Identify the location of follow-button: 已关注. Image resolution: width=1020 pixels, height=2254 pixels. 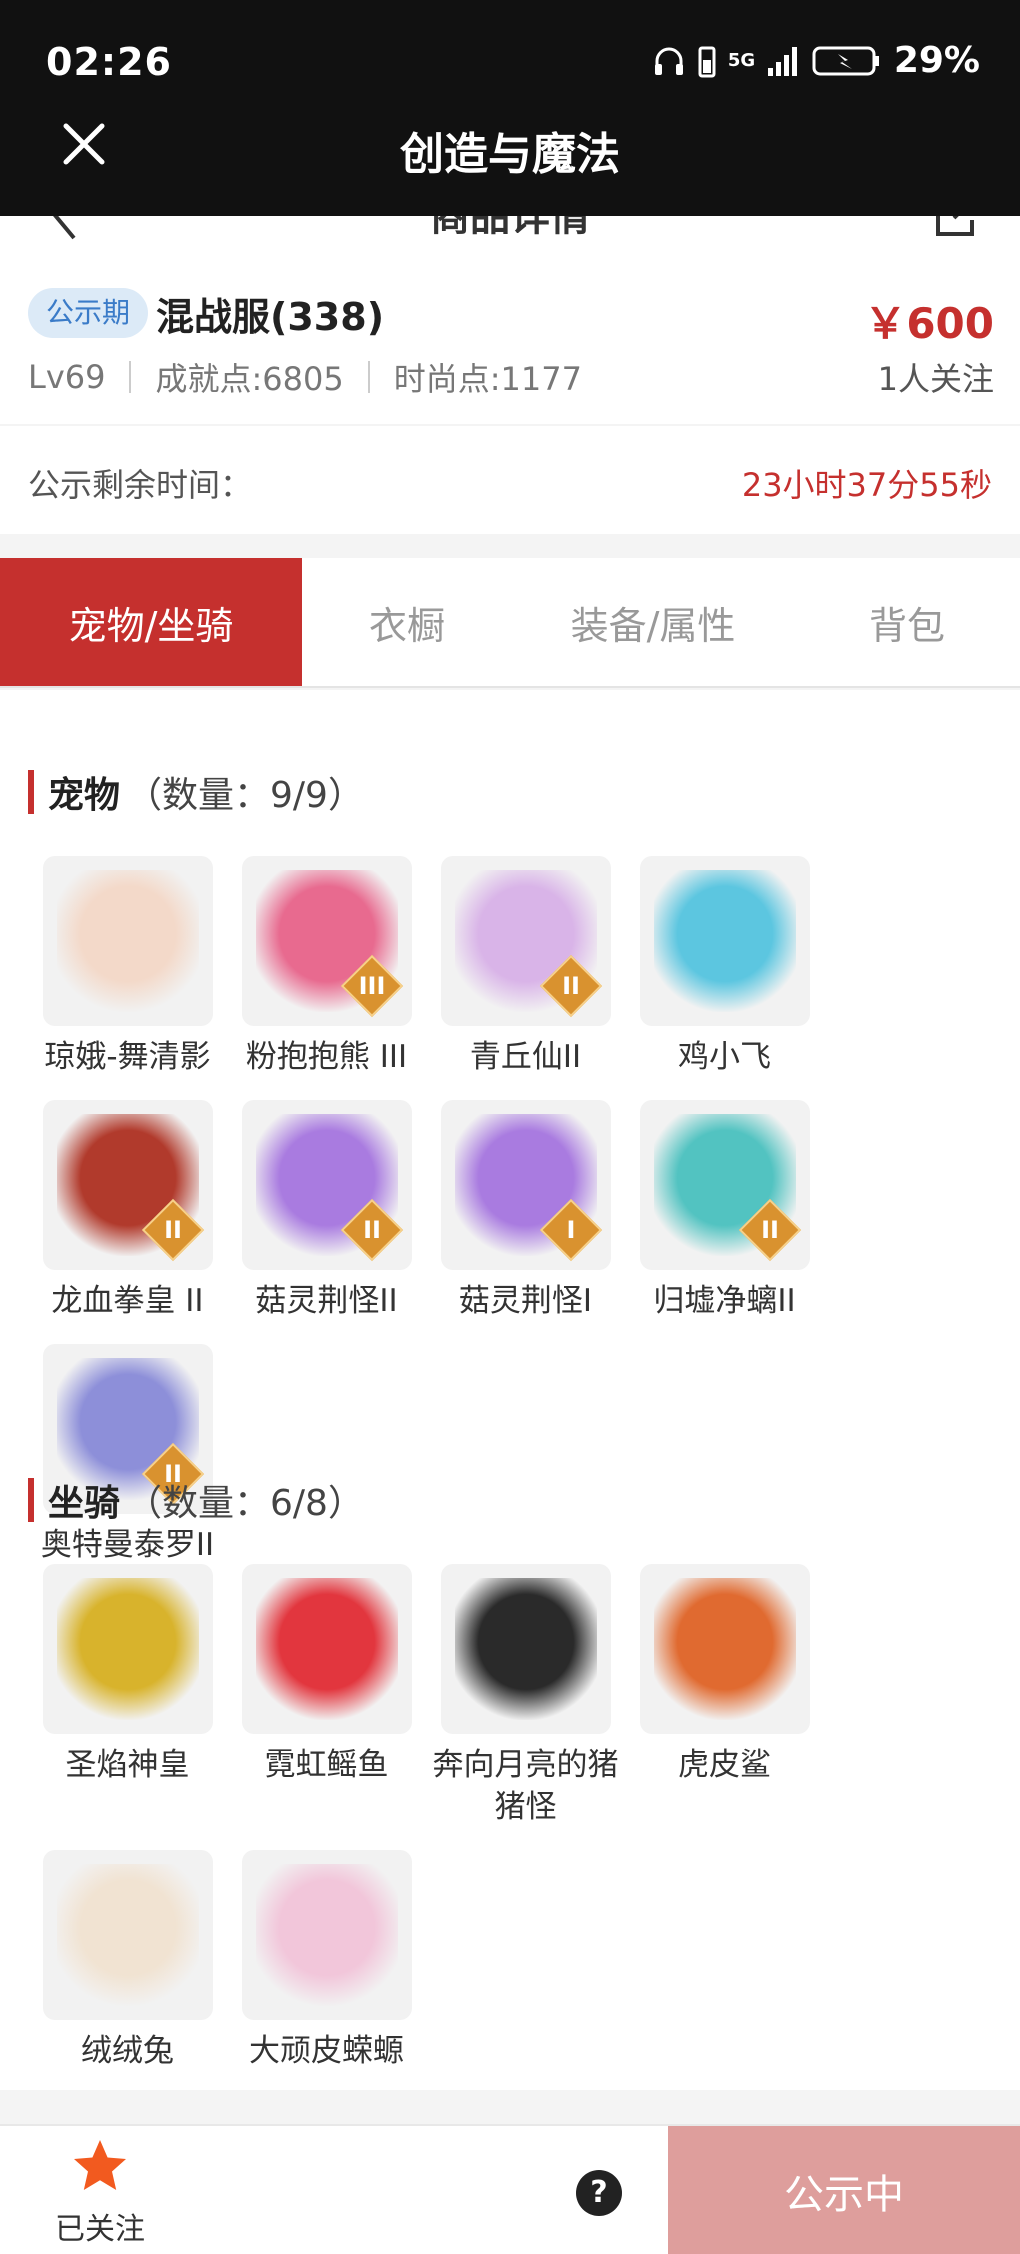
(100, 2192).